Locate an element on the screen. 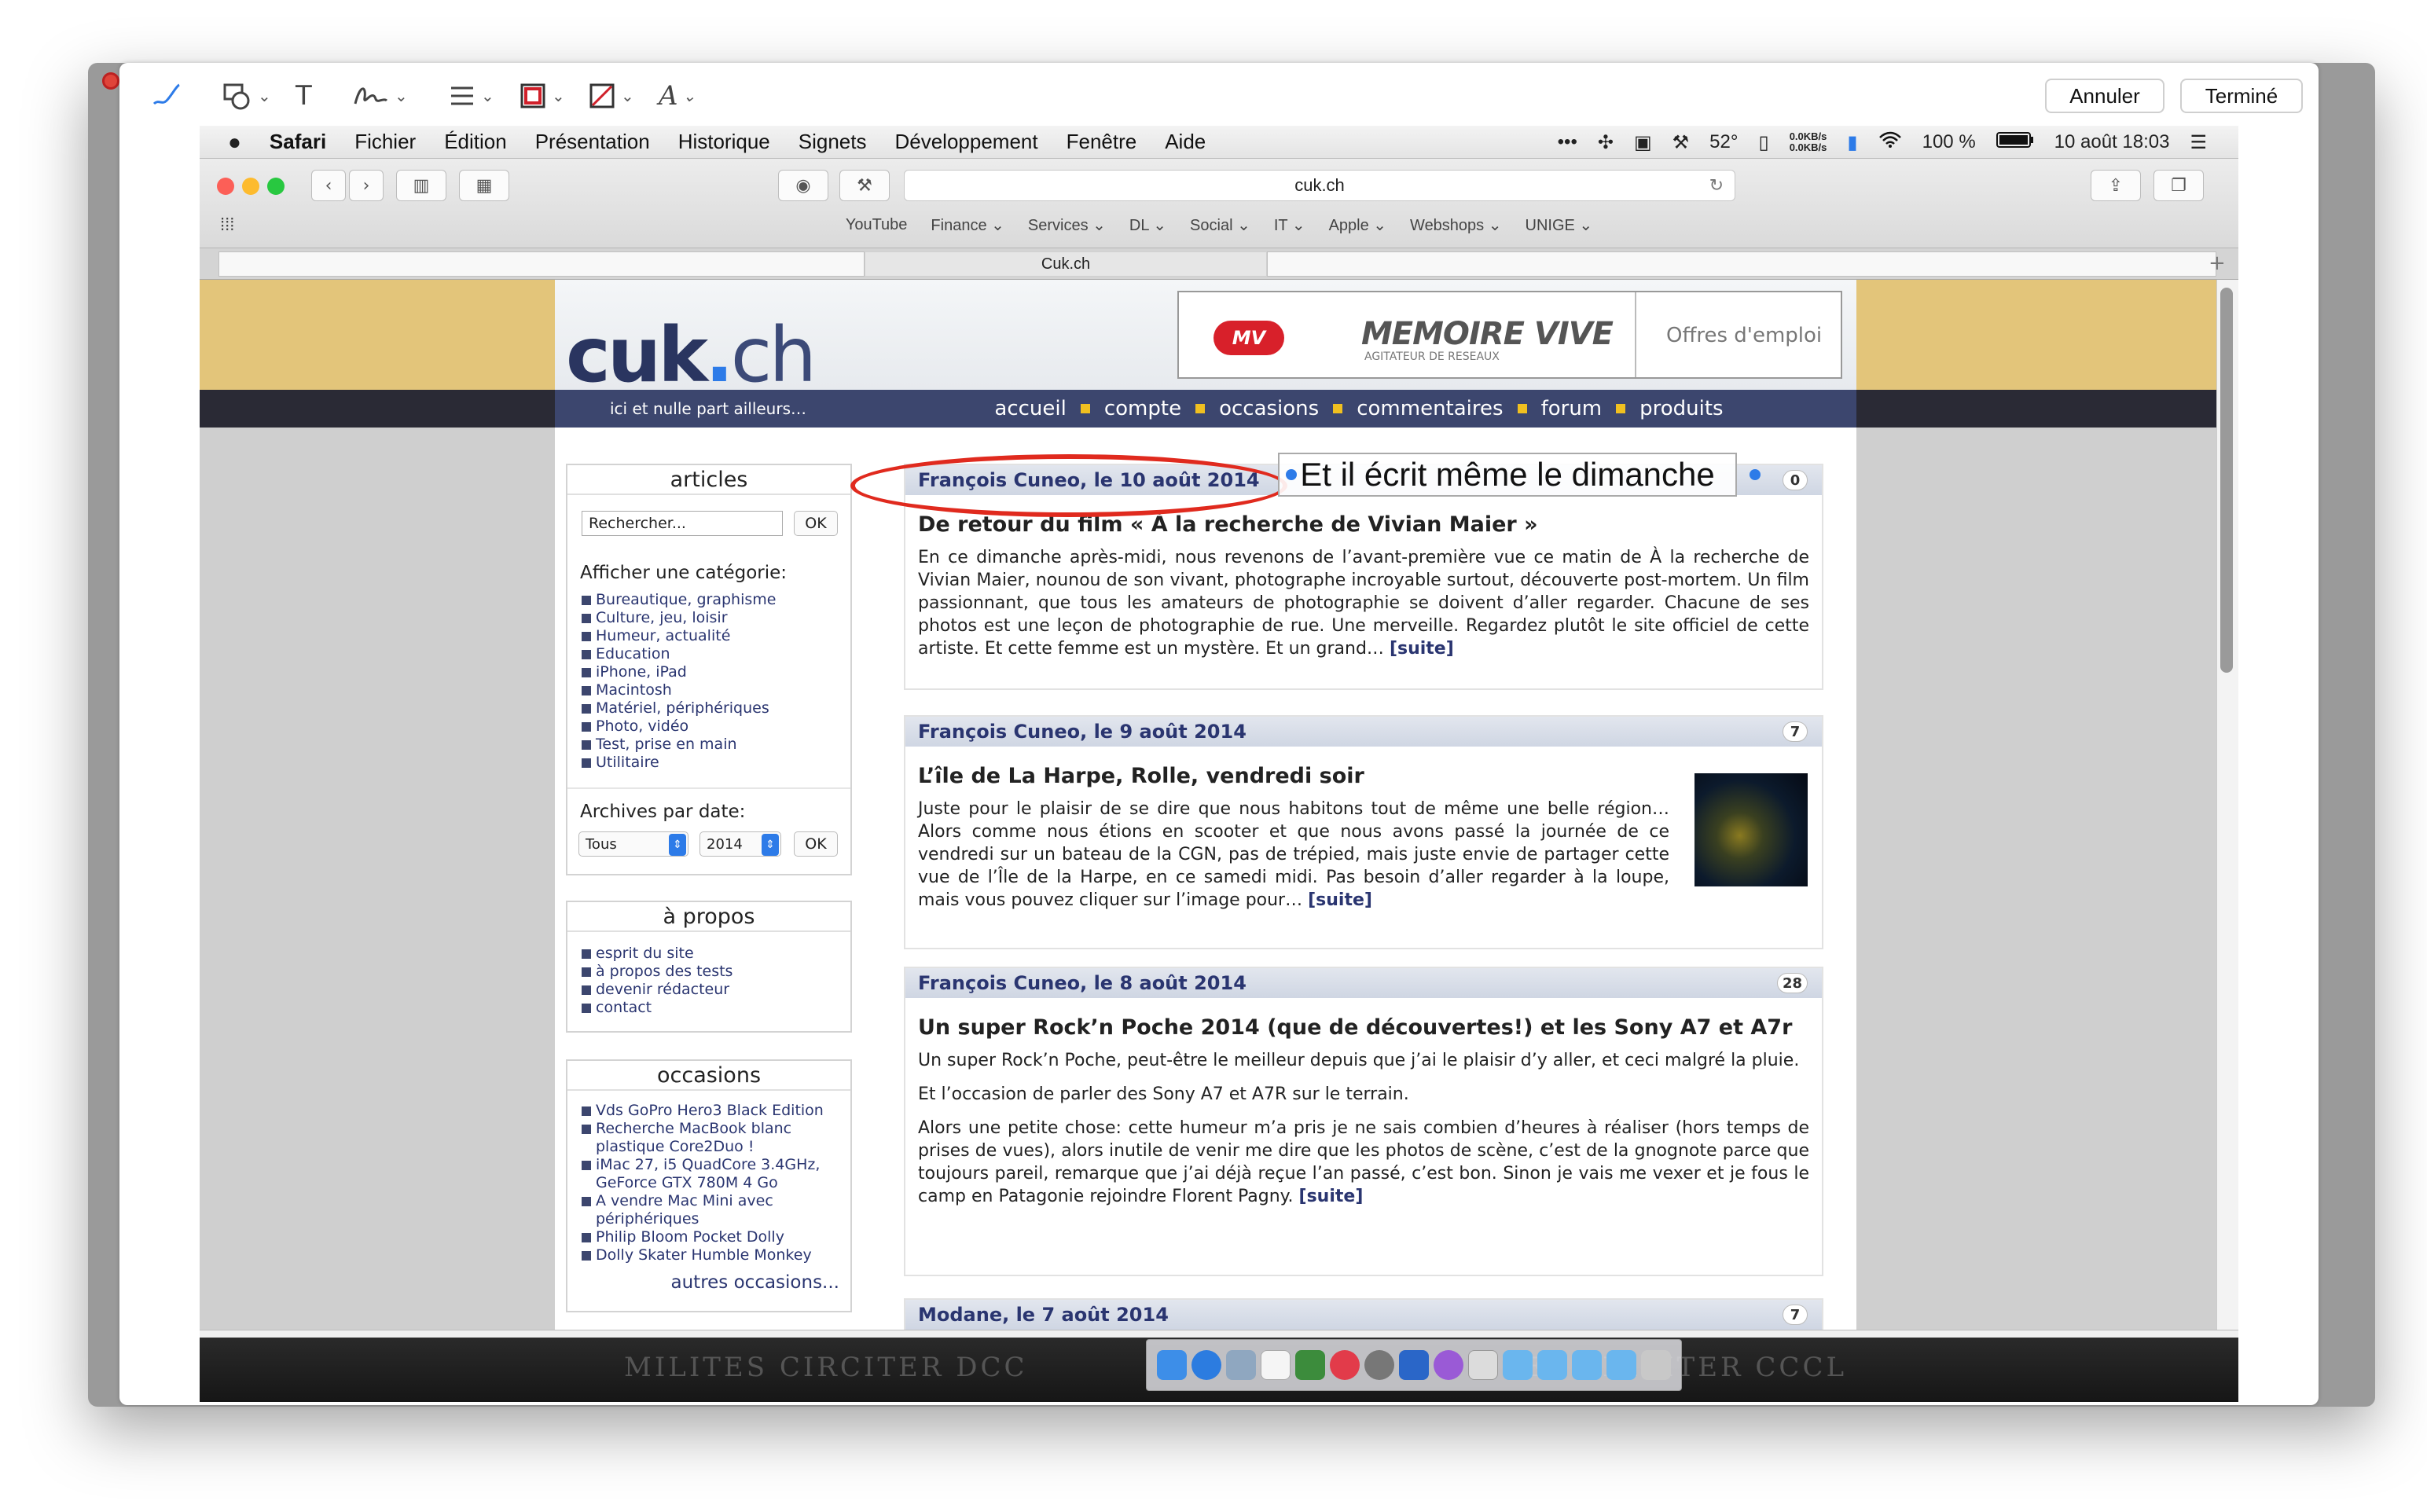 Image resolution: width=2427 pixels, height=1512 pixels. sidebar-toggle-icon: ▥ is located at coordinates (421, 186).